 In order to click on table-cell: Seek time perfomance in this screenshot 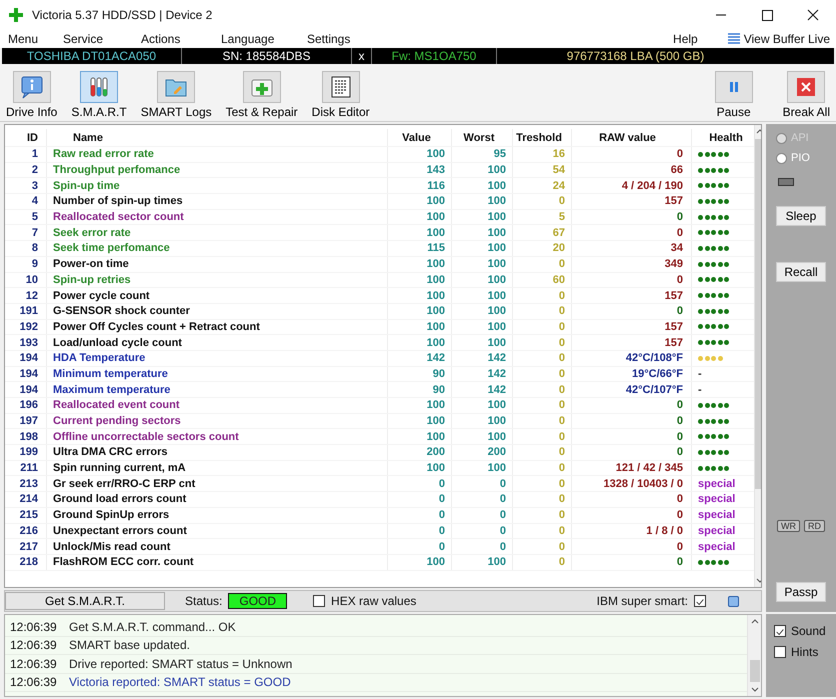, I will do `click(217, 248)`.